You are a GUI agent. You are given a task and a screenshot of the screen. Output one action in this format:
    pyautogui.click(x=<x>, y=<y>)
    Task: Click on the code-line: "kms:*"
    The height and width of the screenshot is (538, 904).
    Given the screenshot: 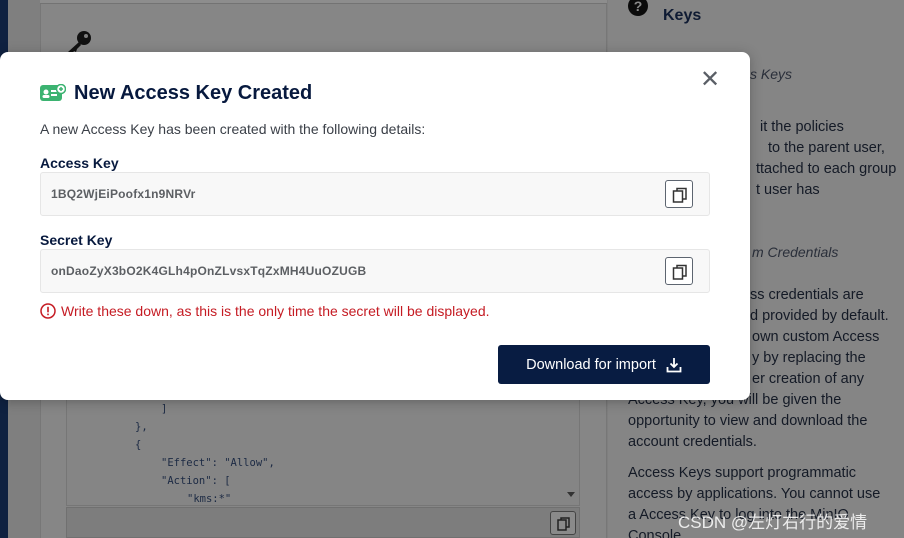 What is the action you would take?
    pyautogui.click(x=209, y=499)
    